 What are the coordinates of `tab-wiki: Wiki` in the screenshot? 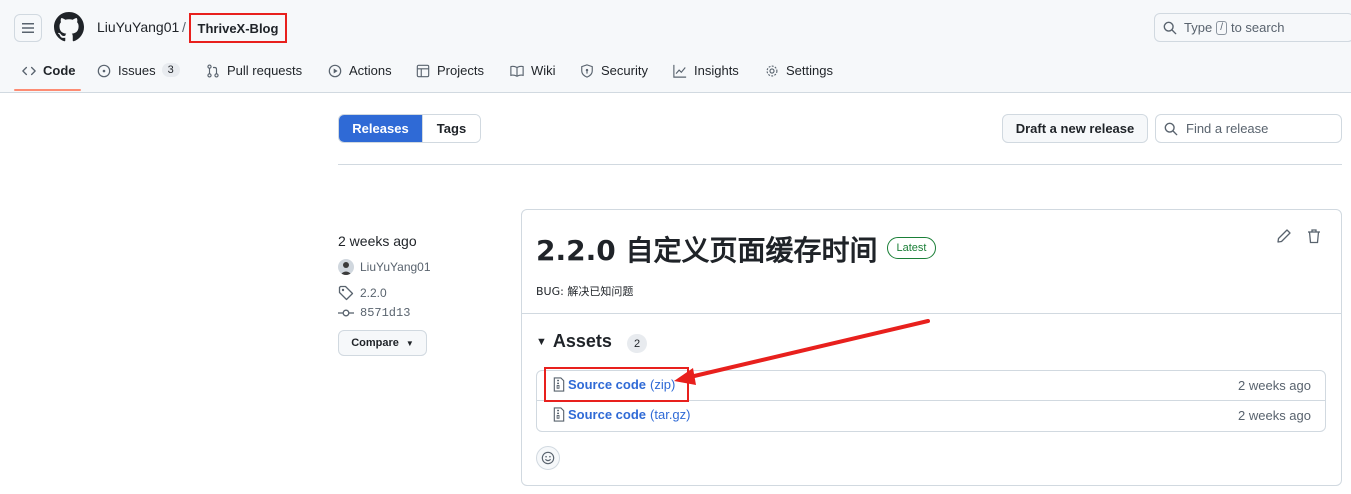 It's located at (533, 74).